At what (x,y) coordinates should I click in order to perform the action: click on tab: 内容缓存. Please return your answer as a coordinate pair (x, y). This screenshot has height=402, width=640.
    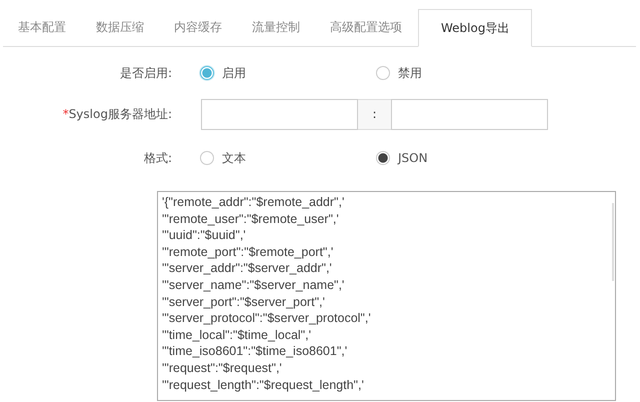
    Looking at the image, I should click on (198, 23).